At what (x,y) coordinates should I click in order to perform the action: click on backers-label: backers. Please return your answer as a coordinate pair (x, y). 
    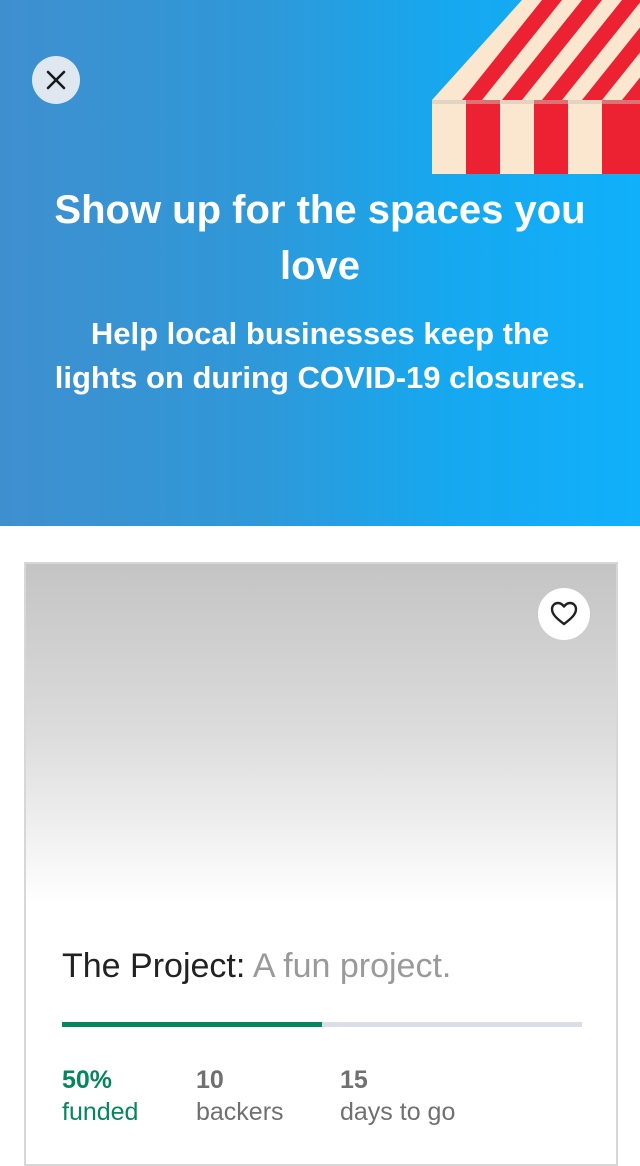
    Looking at the image, I should click on (240, 1112).